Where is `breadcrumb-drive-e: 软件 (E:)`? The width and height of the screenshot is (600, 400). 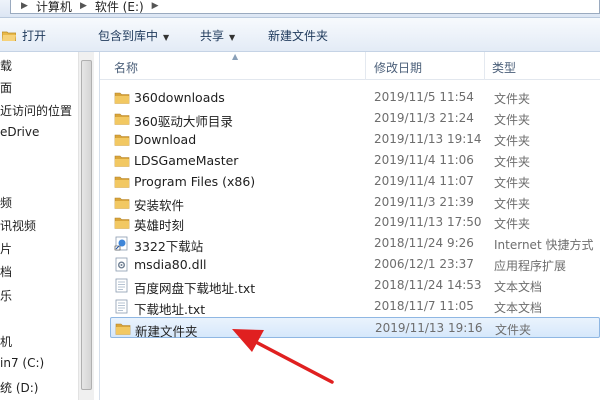
breadcrumb-drive-e: 软件 (E:) is located at coordinates (119, 7).